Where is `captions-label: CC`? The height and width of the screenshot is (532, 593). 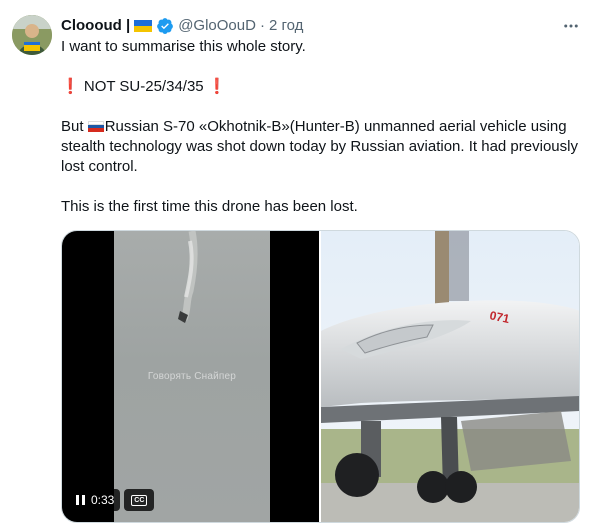 captions-label: CC is located at coordinates (139, 500).